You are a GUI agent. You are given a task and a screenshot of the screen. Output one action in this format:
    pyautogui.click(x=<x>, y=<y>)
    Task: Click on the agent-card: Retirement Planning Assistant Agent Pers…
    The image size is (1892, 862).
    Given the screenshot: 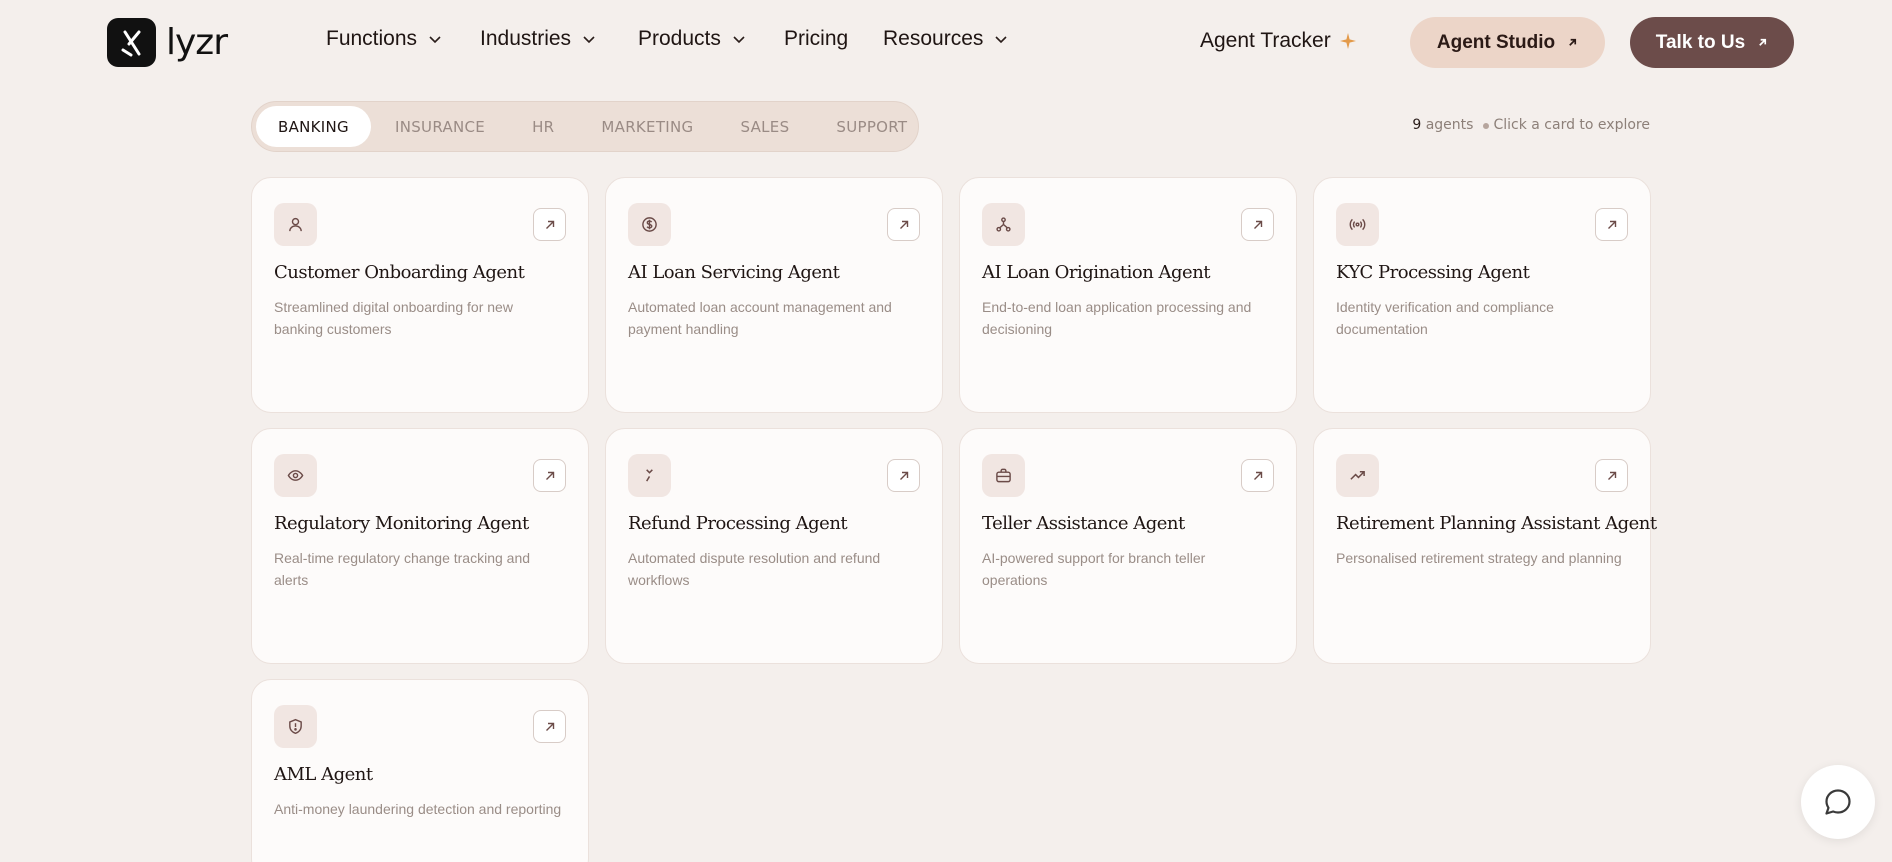 What is the action you would take?
    pyautogui.click(x=1485, y=546)
    